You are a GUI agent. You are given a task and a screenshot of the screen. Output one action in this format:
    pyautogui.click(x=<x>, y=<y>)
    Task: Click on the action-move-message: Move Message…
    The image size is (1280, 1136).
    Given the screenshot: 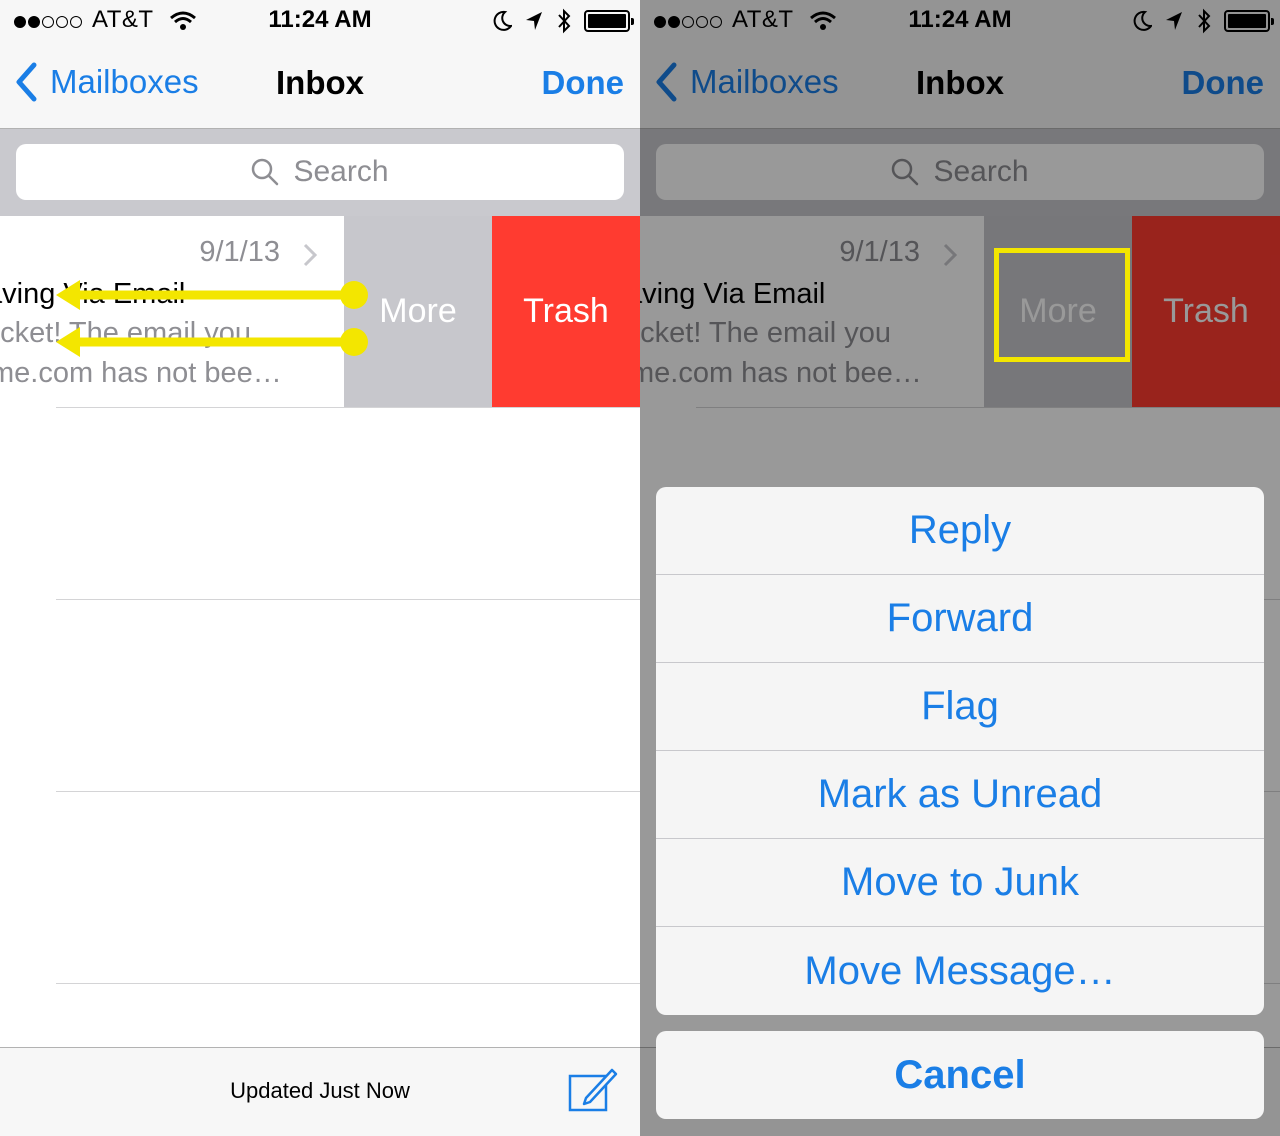 What is the action you would take?
    pyautogui.click(x=960, y=971)
    